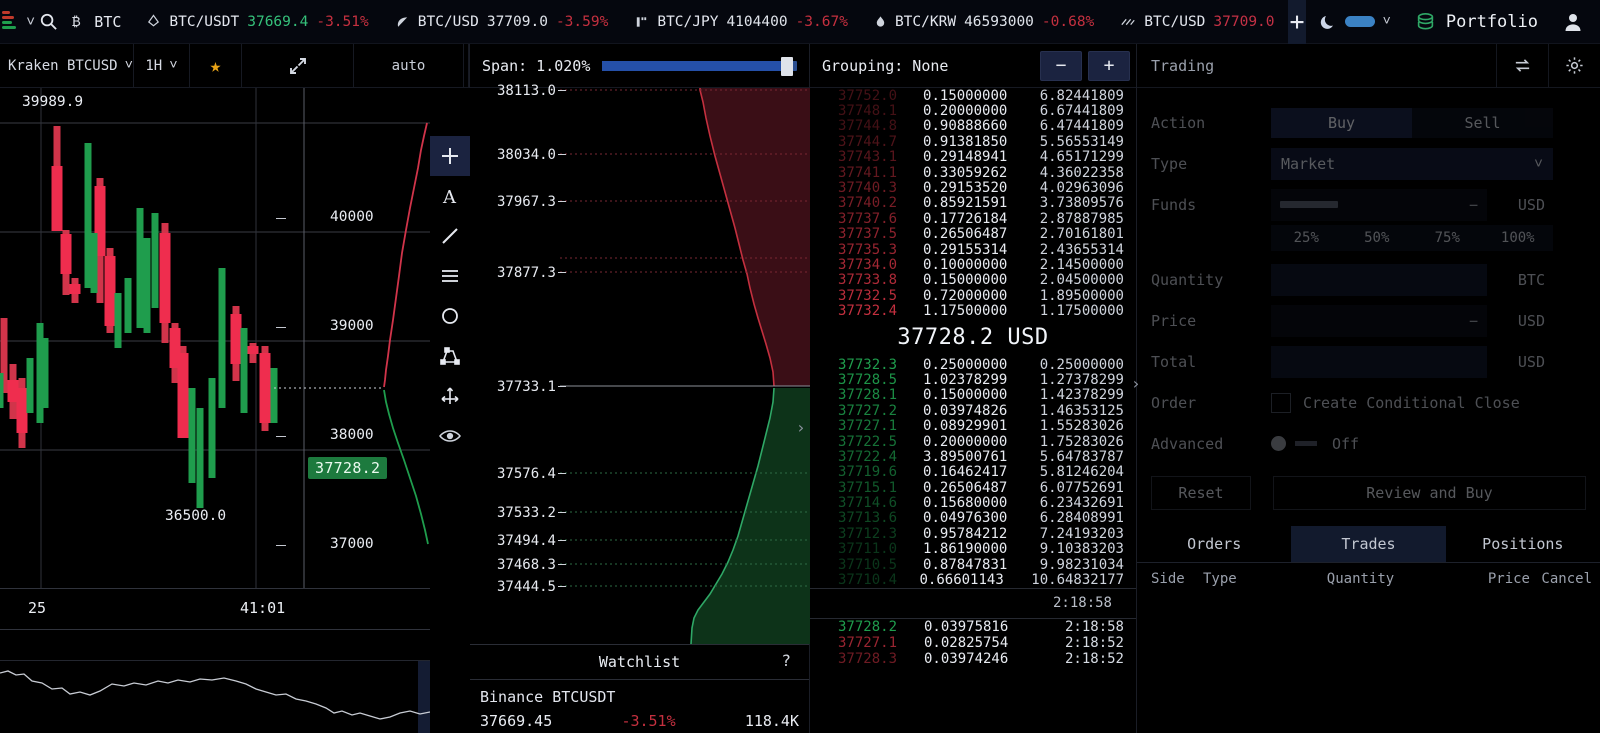 The image size is (1600, 733). What do you see at coordinates (450, 316) in the screenshot?
I see `circle-icon` at bounding box center [450, 316].